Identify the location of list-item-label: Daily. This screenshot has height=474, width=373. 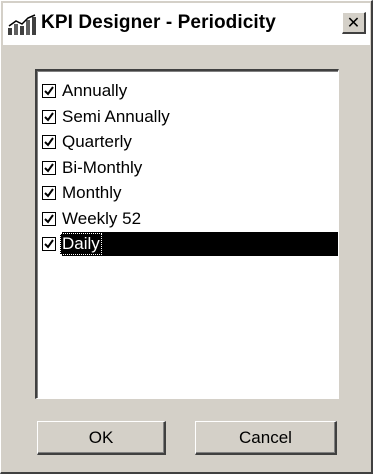
(81, 244).